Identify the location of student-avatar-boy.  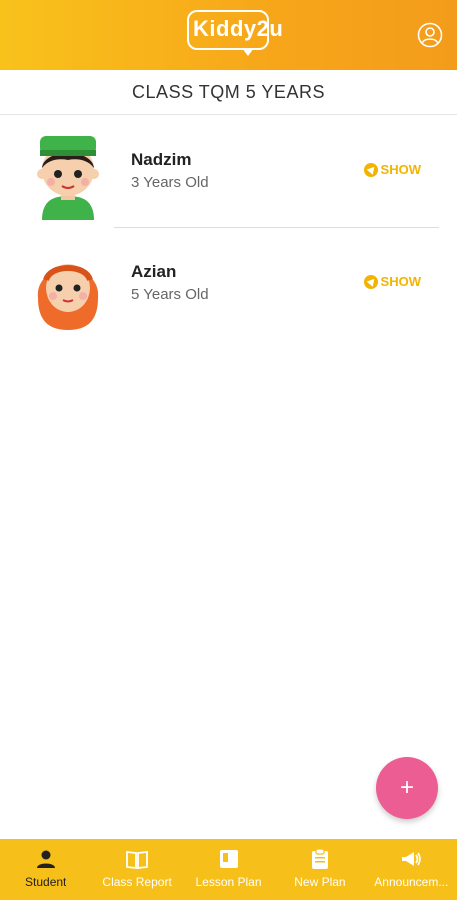
(68, 172).